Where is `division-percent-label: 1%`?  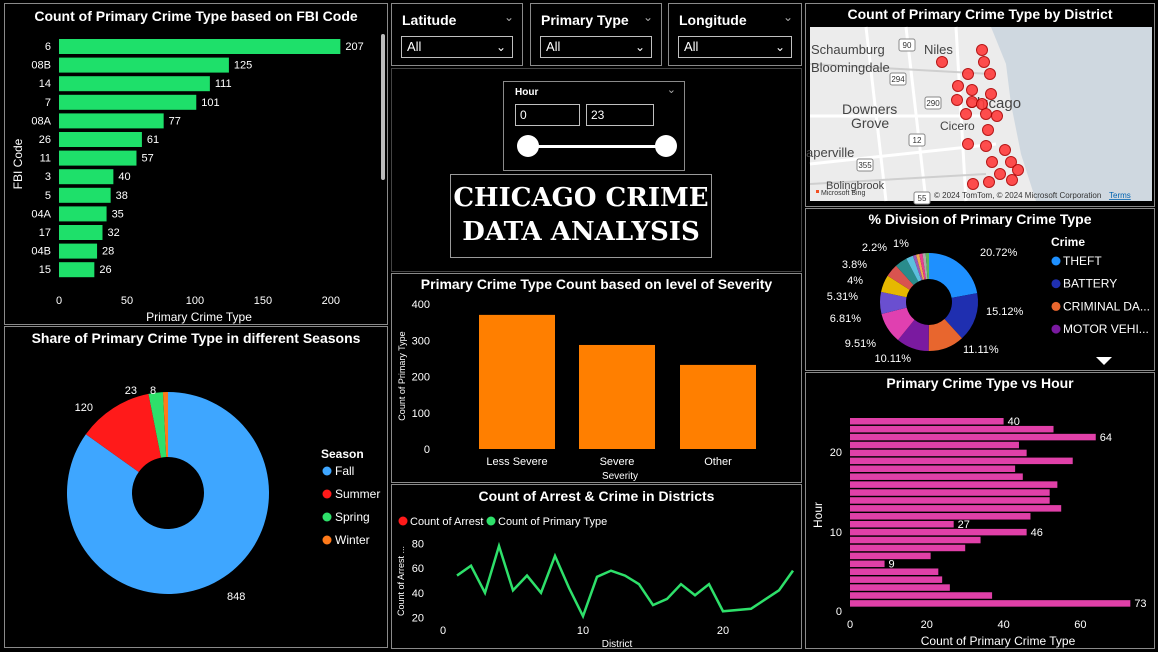 division-percent-label: 1% is located at coordinates (901, 244).